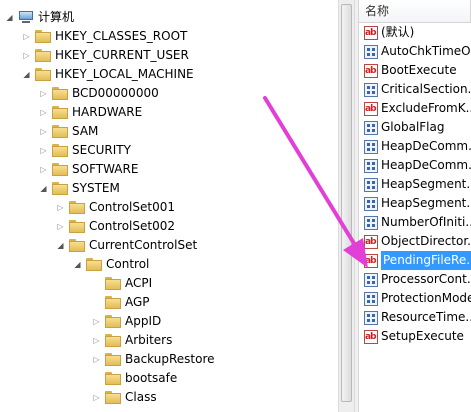 Image resolution: width=471 pixels, height=412 pixels. I want to click on tree-item: ▷ Arbiters, so click(132, 340).